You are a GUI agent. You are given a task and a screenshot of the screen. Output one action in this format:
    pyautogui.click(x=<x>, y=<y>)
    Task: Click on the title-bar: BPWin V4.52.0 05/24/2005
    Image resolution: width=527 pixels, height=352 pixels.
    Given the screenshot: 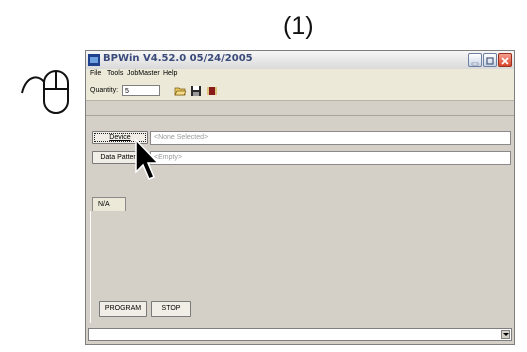 What is the action you would take?
    pyautogui.click(x=300, y=60)
    